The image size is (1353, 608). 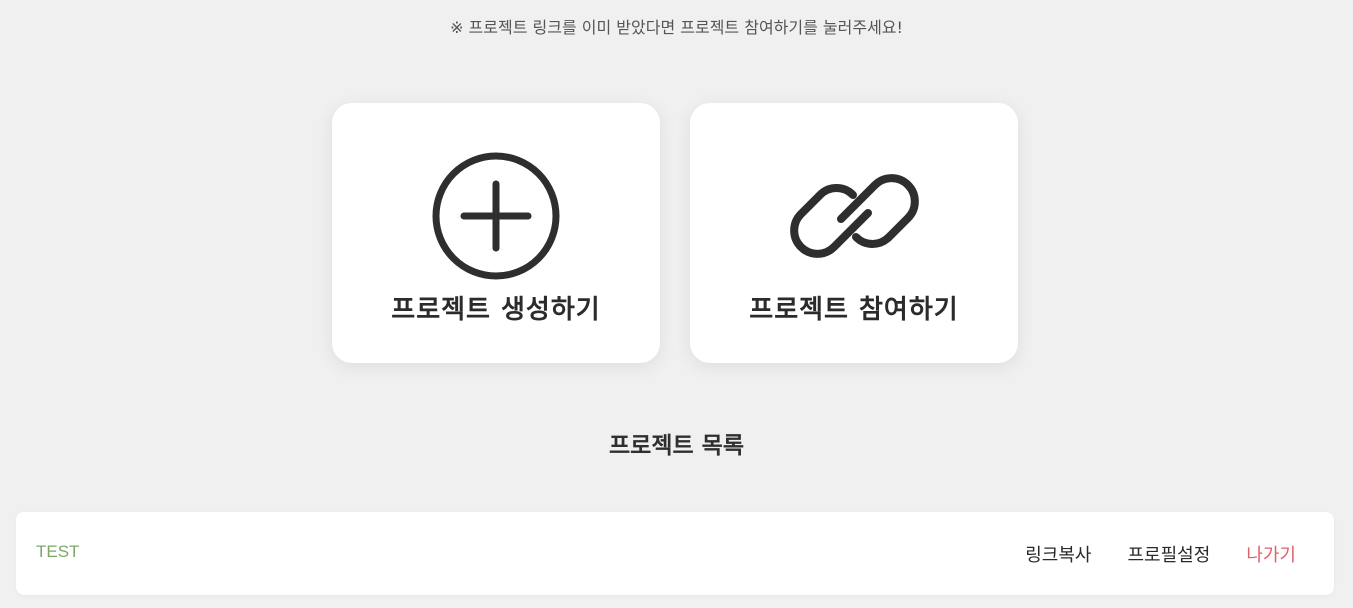 I want to click on link-icon, so click(x=854, y=216).